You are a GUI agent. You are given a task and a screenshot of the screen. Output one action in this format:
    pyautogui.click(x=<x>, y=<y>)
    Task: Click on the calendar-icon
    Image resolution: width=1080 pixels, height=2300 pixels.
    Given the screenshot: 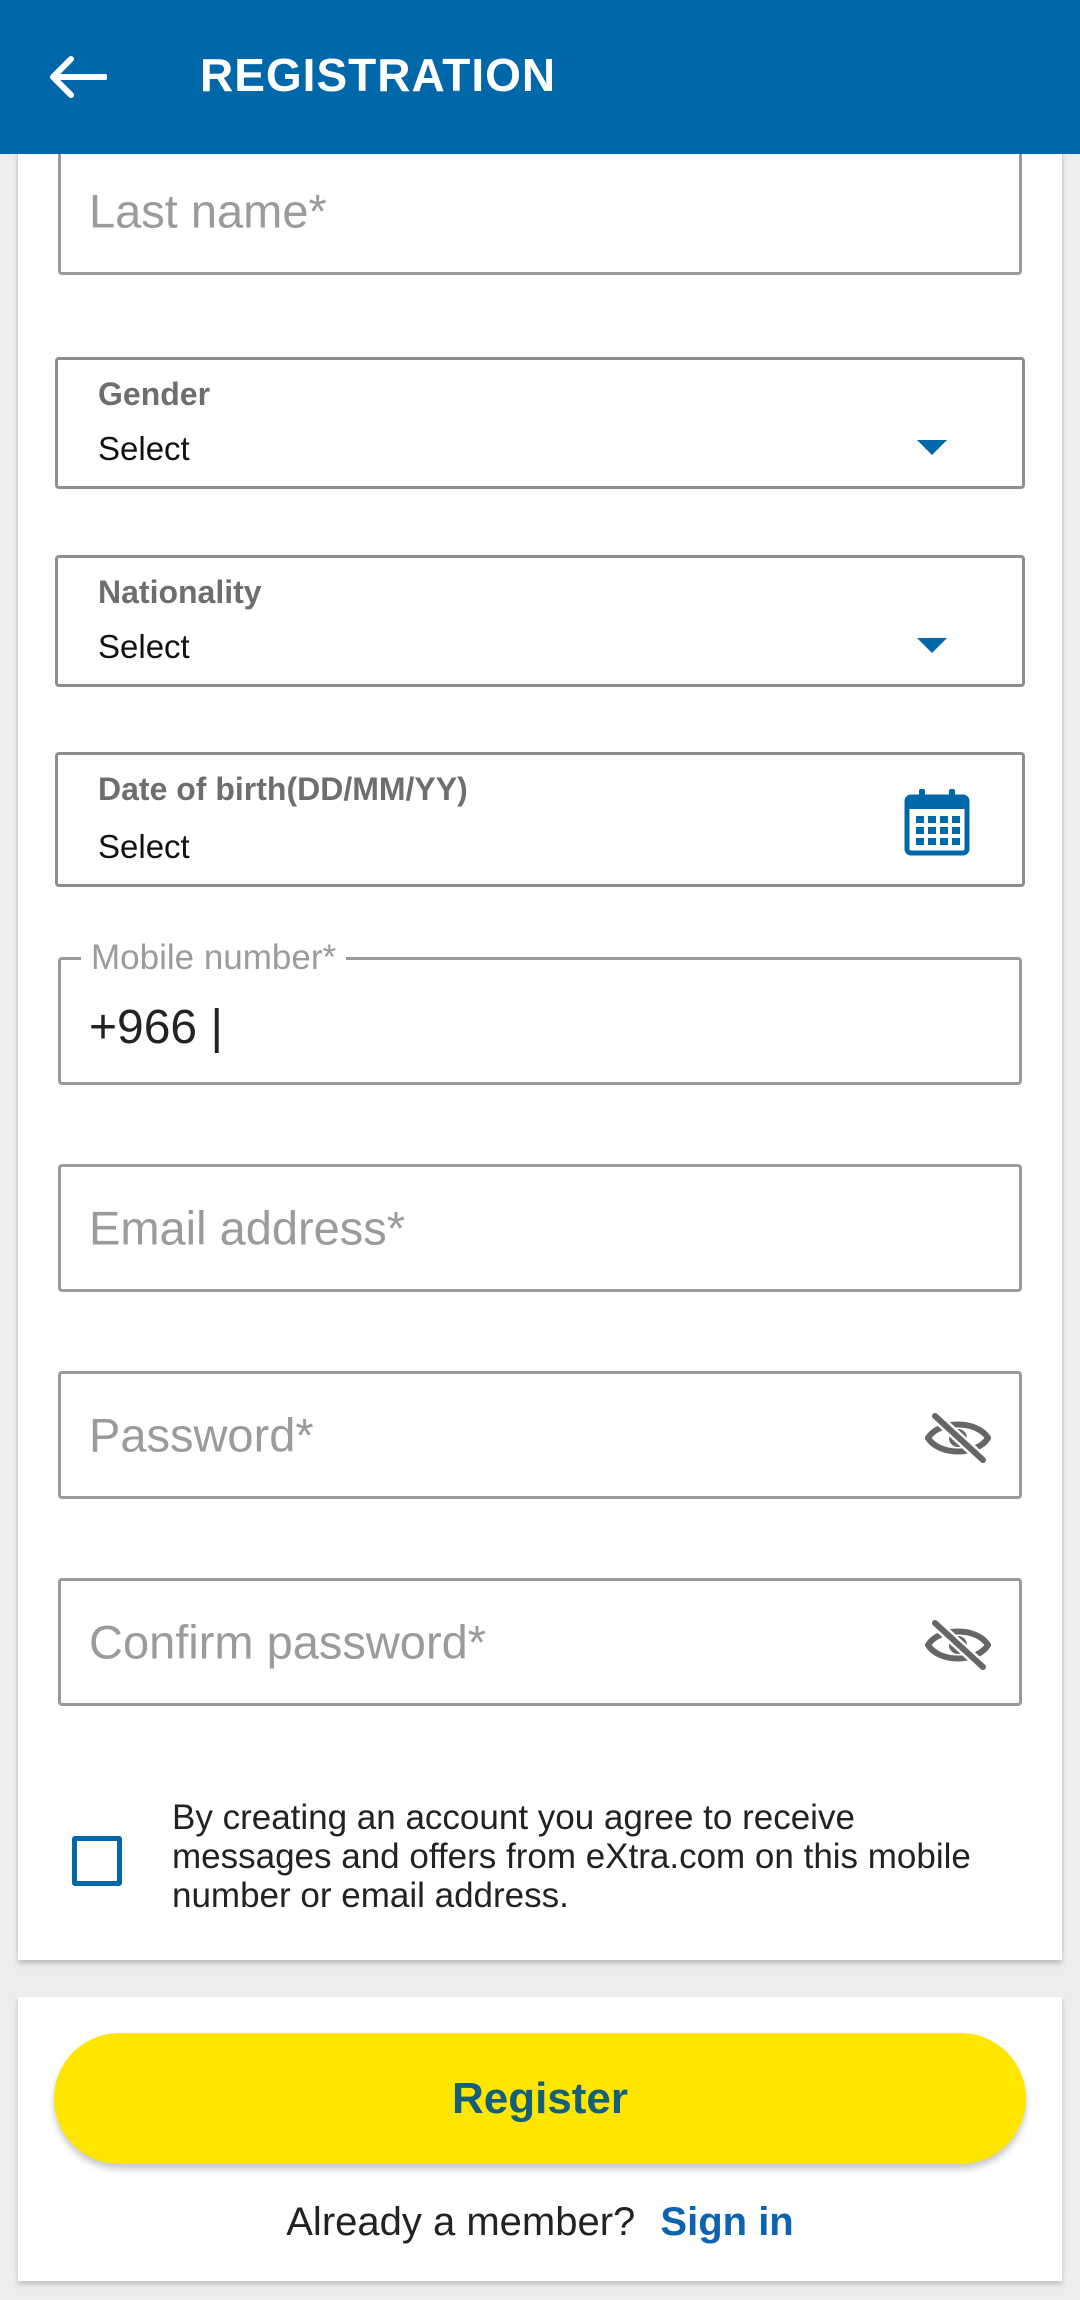 What is the action you would take?
    pyautogui.click(x=937, y=822)
    